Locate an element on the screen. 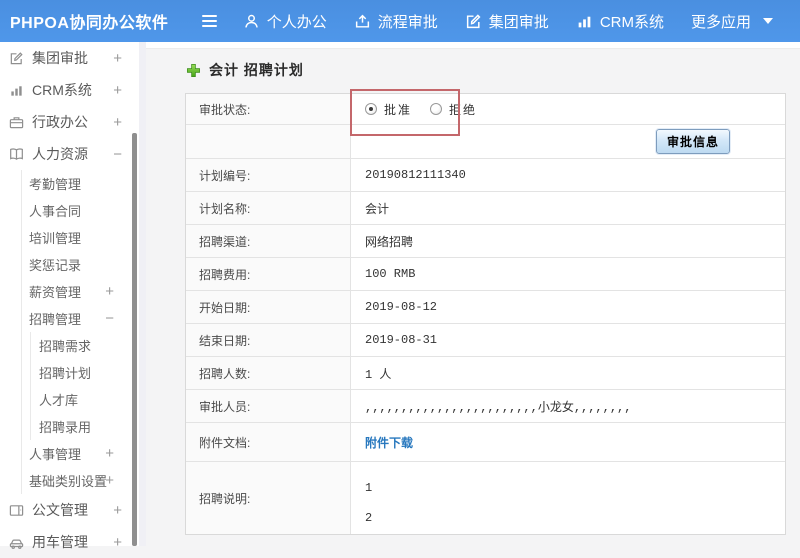 This screenshot has height=558, width=800. radio-reject-label: 拒绝 is located at coordinates (463, 109).